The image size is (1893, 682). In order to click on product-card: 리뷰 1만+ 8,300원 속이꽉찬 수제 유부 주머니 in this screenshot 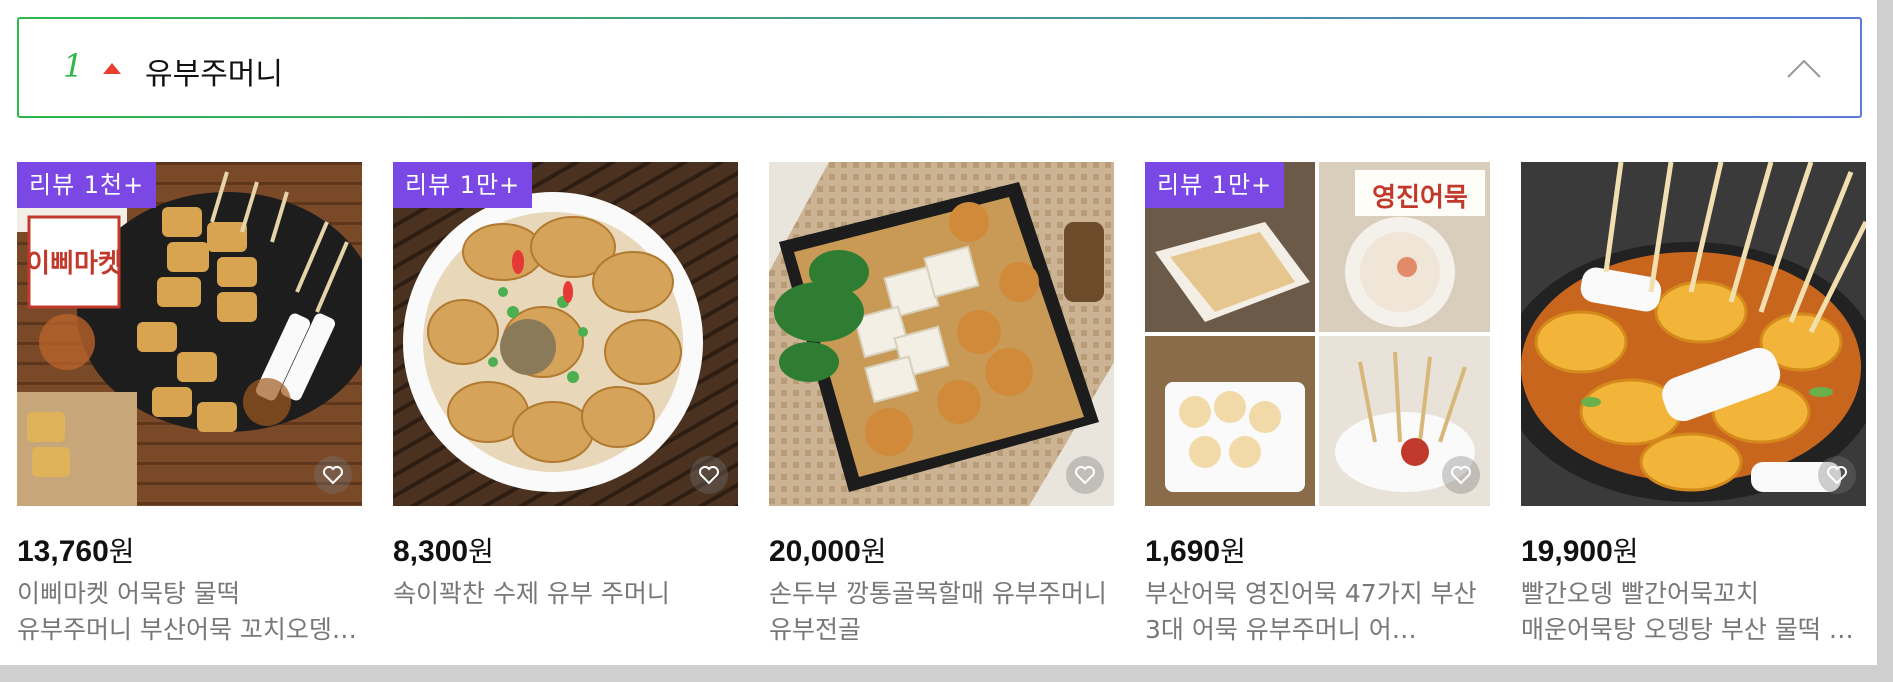, I will do `click(565, 387)`.